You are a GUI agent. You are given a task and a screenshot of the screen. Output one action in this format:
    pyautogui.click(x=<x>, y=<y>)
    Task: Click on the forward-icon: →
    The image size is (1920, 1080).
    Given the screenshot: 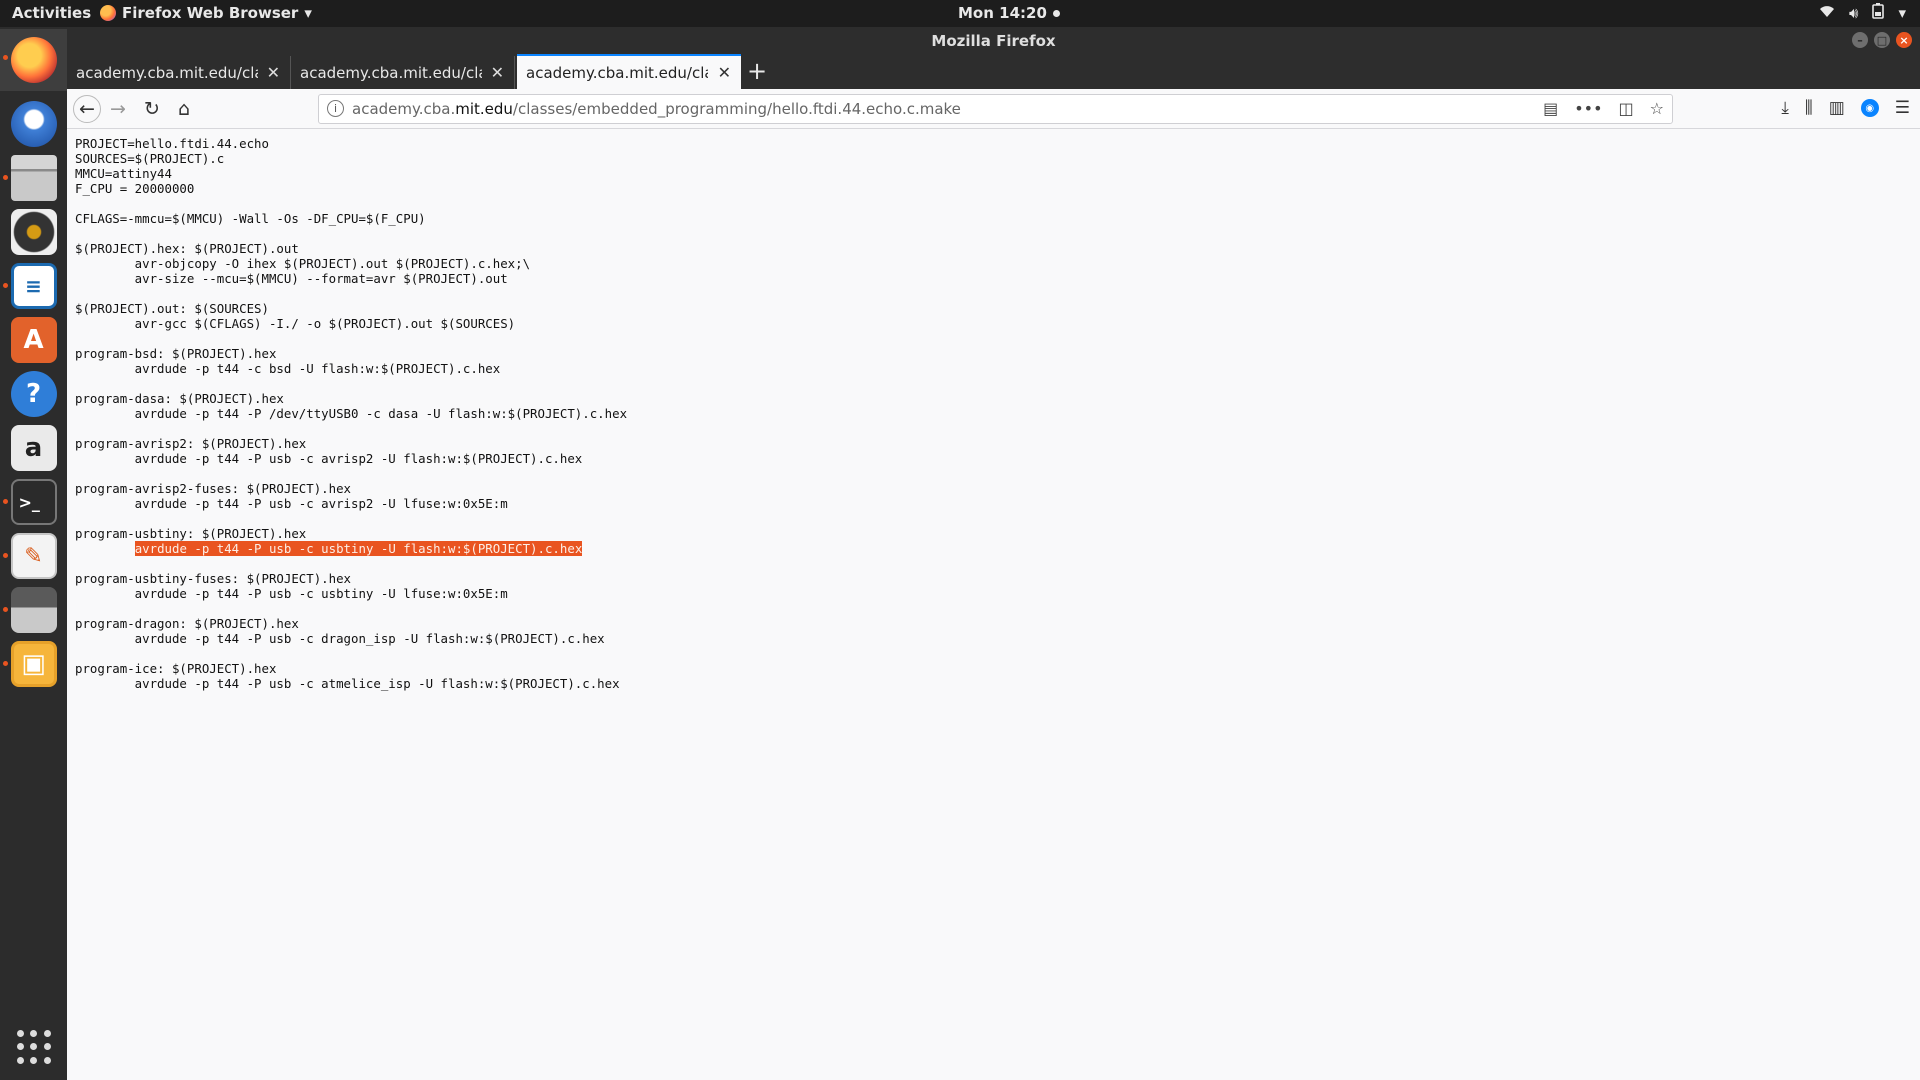 What is the action you would take?
    pyautogui.click(x=118, y=109)
    